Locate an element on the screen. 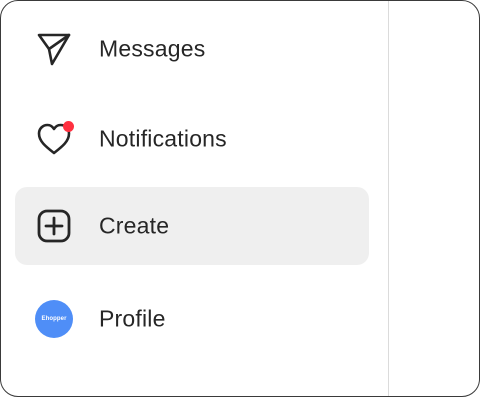 The width and height of the screenshot is (480, 397). sidebar-item-notifications: Notifications is located at coordinates (192, 139).